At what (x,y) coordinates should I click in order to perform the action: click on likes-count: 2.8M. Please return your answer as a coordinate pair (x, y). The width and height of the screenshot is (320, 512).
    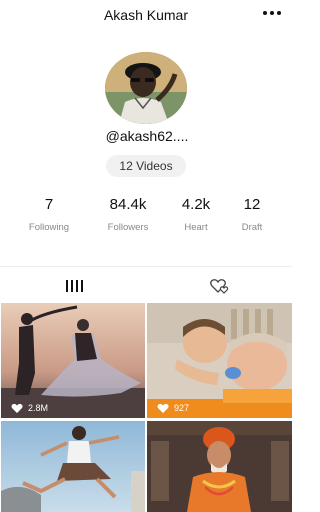
    Looking at the image, I should click on (29, 408).